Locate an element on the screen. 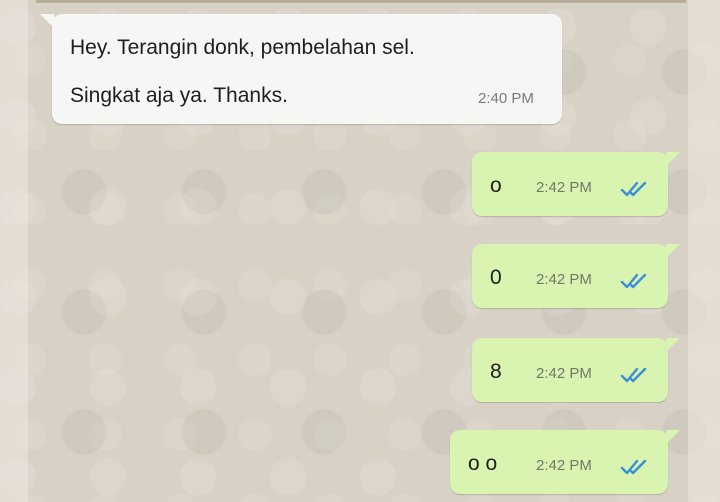  outgoing-message-text: o is located at coordinates (496, 185).